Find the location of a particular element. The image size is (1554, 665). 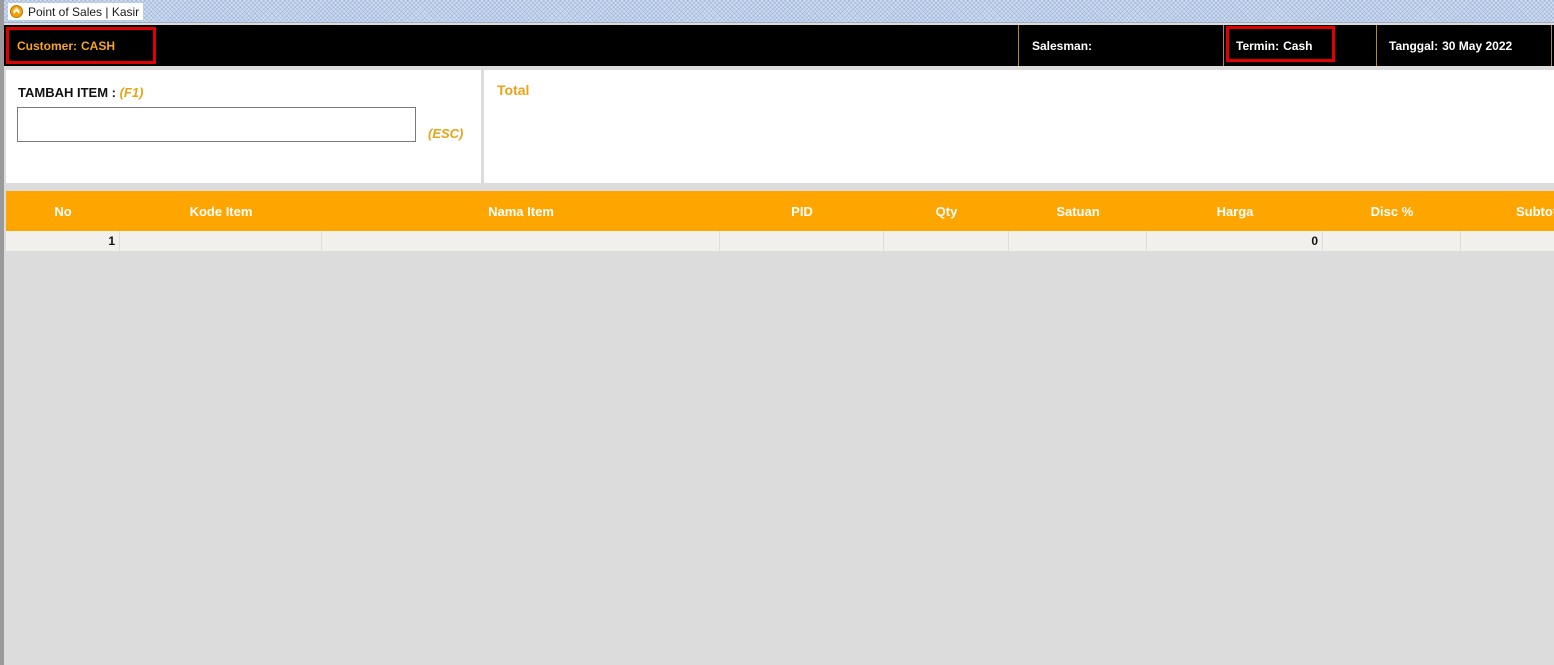

add-item-panel: TAMBAH ITEM : (F1) (ESC) is located at coordinates (243, 126).